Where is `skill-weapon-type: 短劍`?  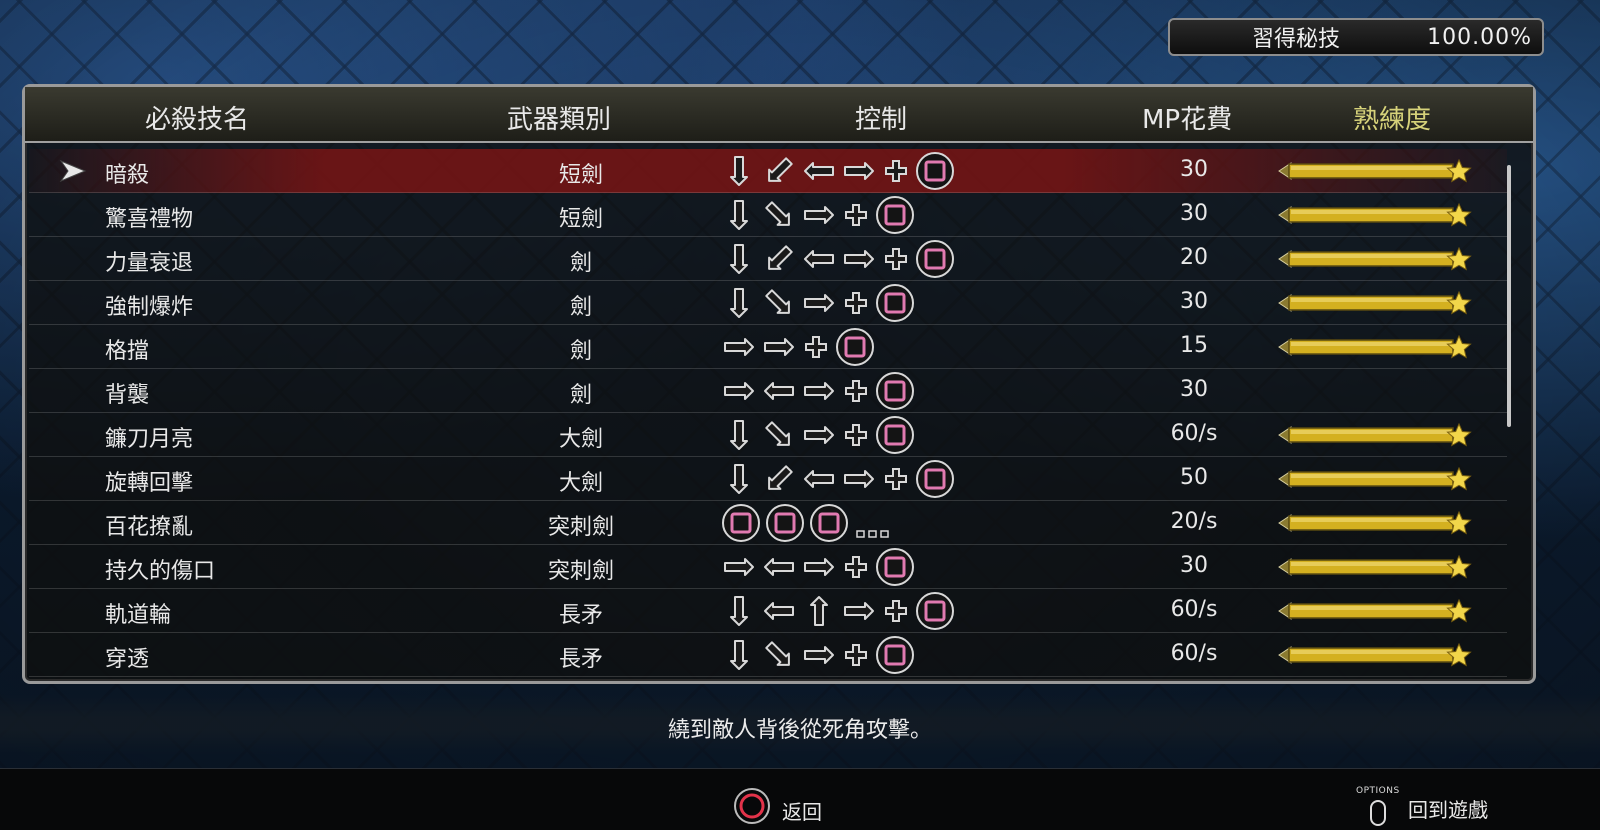 skill-weapon-type: 短劍 is located at coordinates (580, 219).